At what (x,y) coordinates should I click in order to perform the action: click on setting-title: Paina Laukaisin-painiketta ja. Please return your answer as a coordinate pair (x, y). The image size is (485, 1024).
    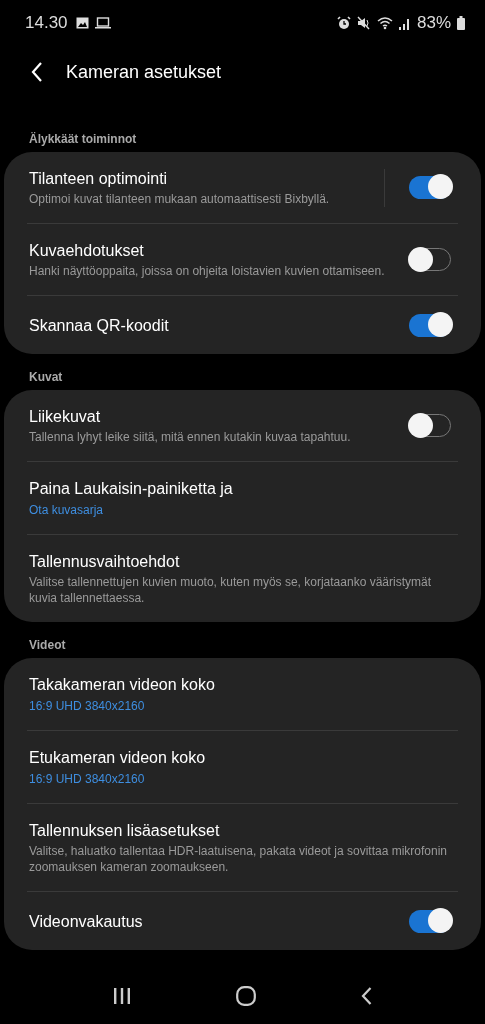
    Looking at the image, I should click on (131, 489).